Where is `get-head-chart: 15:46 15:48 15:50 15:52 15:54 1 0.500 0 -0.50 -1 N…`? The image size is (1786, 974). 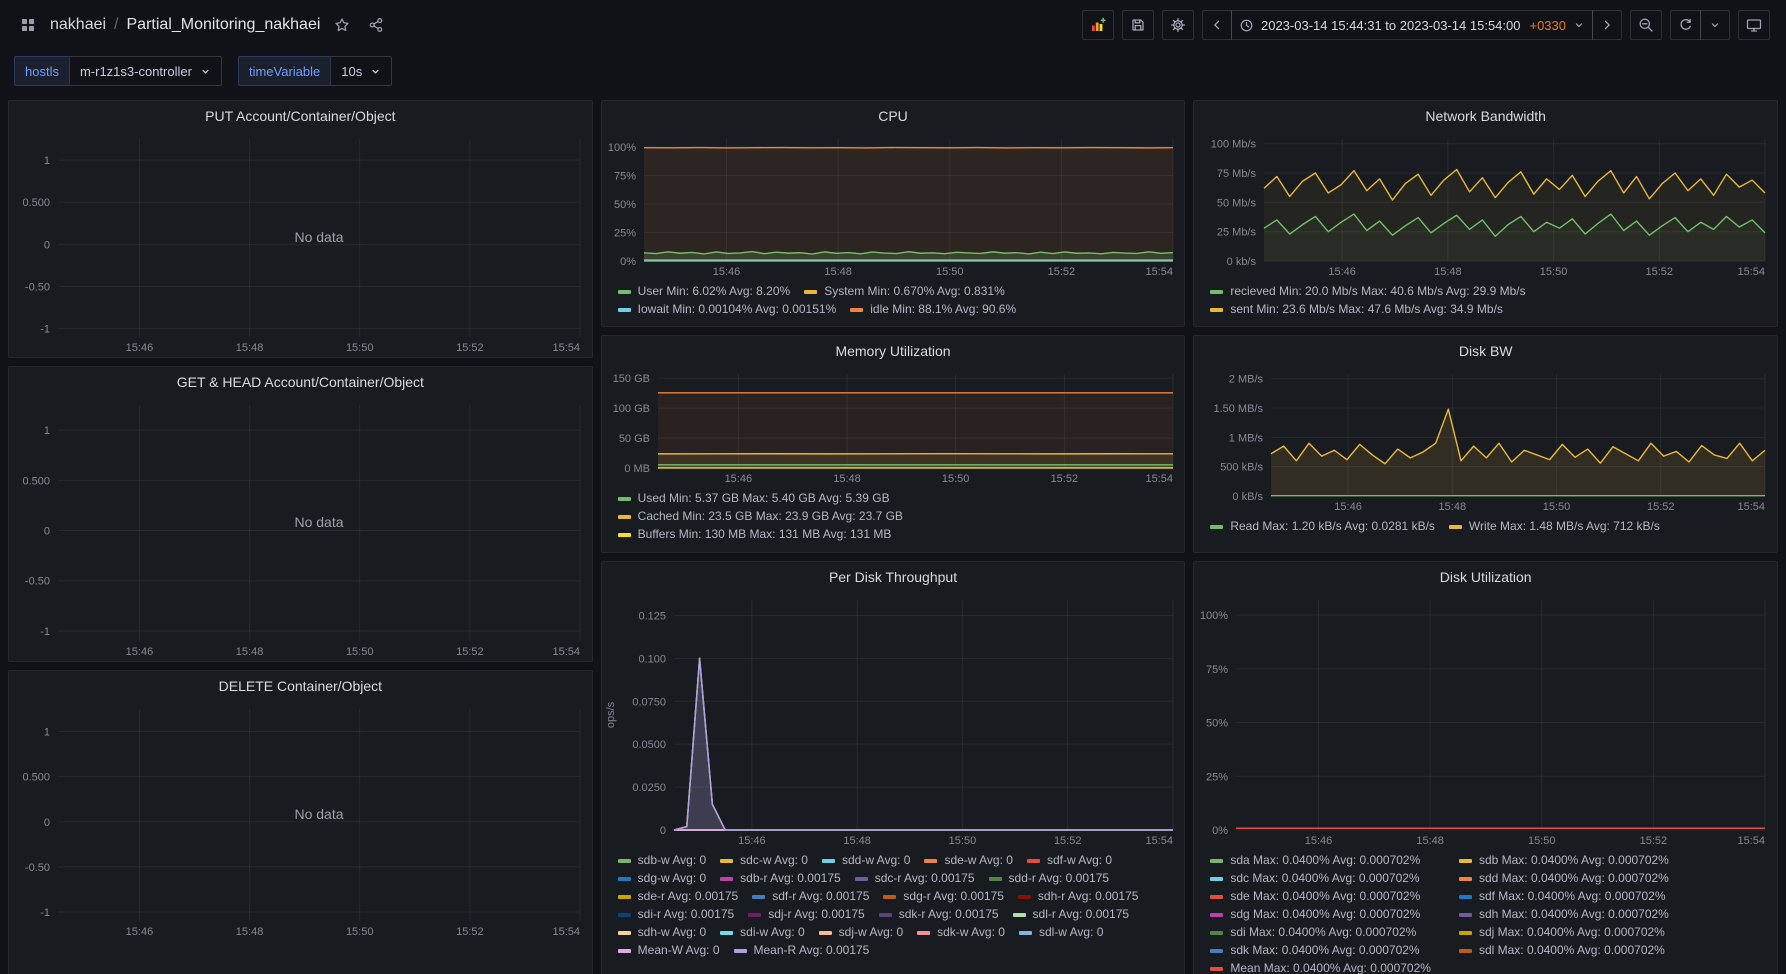 get-head-chart: 15:46 15:48 15:50 15:52 15:54 1 0.500 0 -0.50 -1 N… is located at coordinates (300, 529).